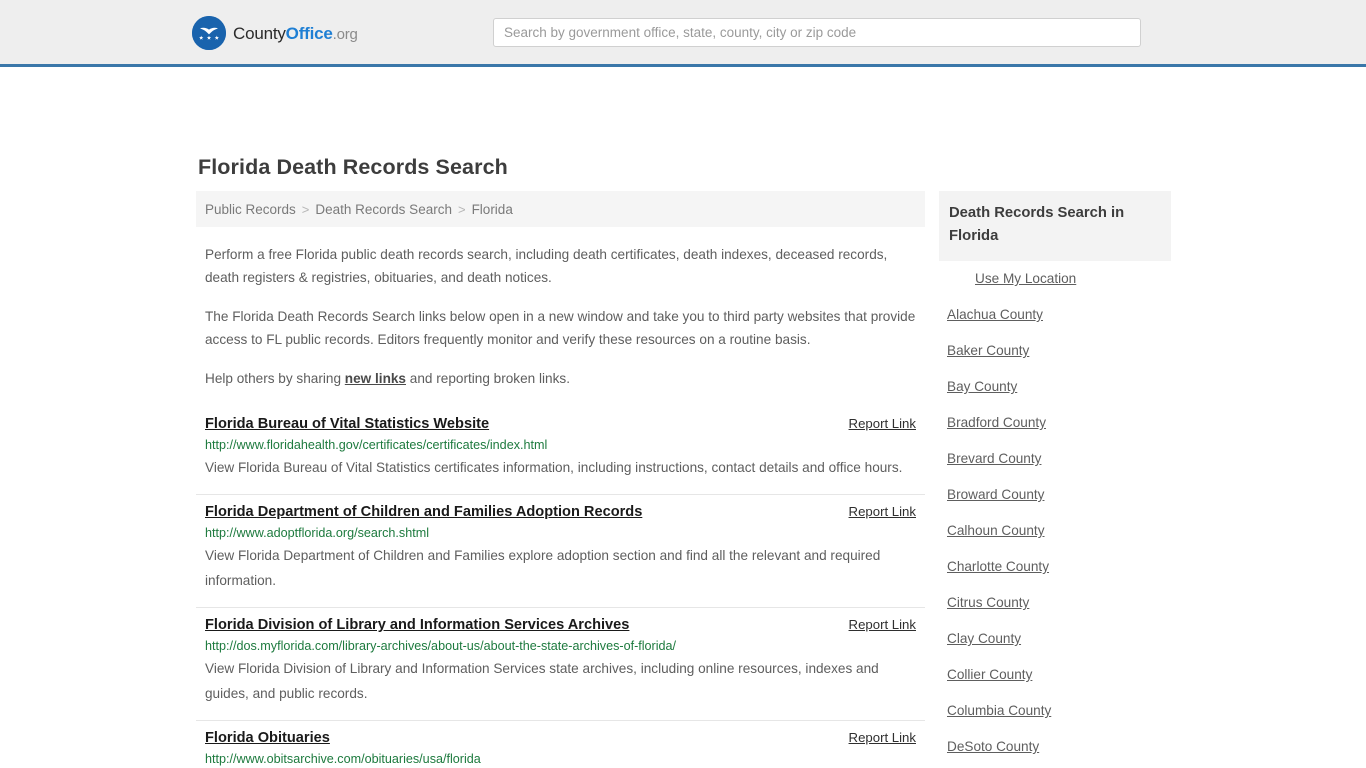 Image resolution: width=1366 pixels, height=768 pixels. I want to click on list-item: Bay County, so click(1055, 387).